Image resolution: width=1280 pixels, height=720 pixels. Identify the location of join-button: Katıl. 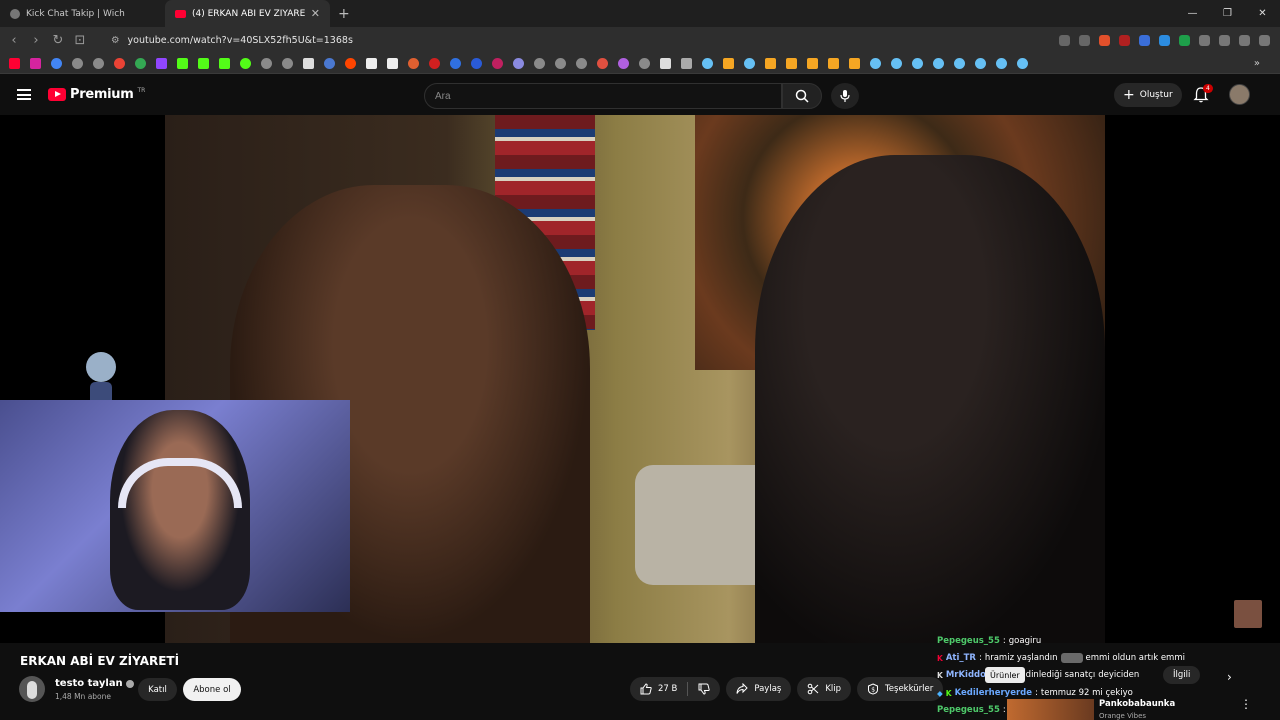
(157, 689).